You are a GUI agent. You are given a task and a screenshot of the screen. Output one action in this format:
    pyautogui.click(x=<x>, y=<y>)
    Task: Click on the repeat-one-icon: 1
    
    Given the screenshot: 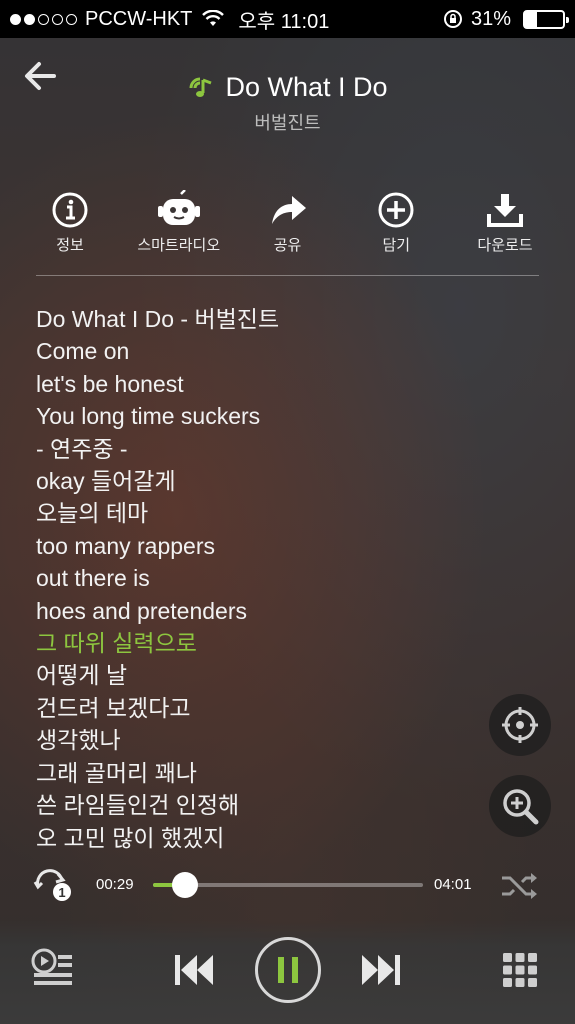 What is the action you would take?
    pyautogui.click(x=52, y=885)
    